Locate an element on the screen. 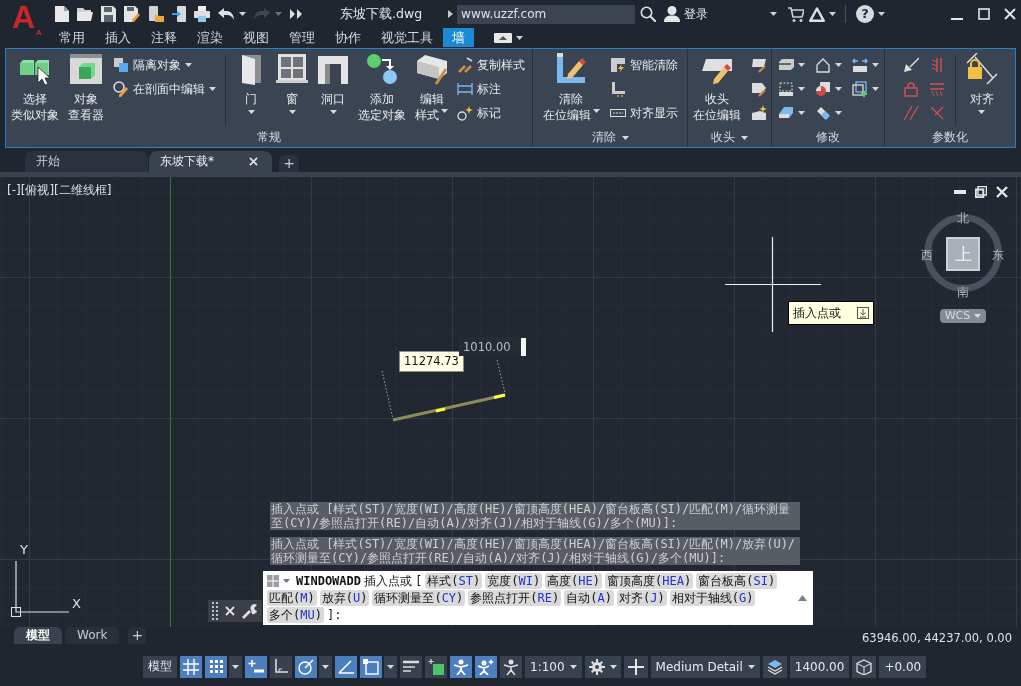  ribbon-small-button: 在剖面中编辑 is located at coordinates (164, 89).